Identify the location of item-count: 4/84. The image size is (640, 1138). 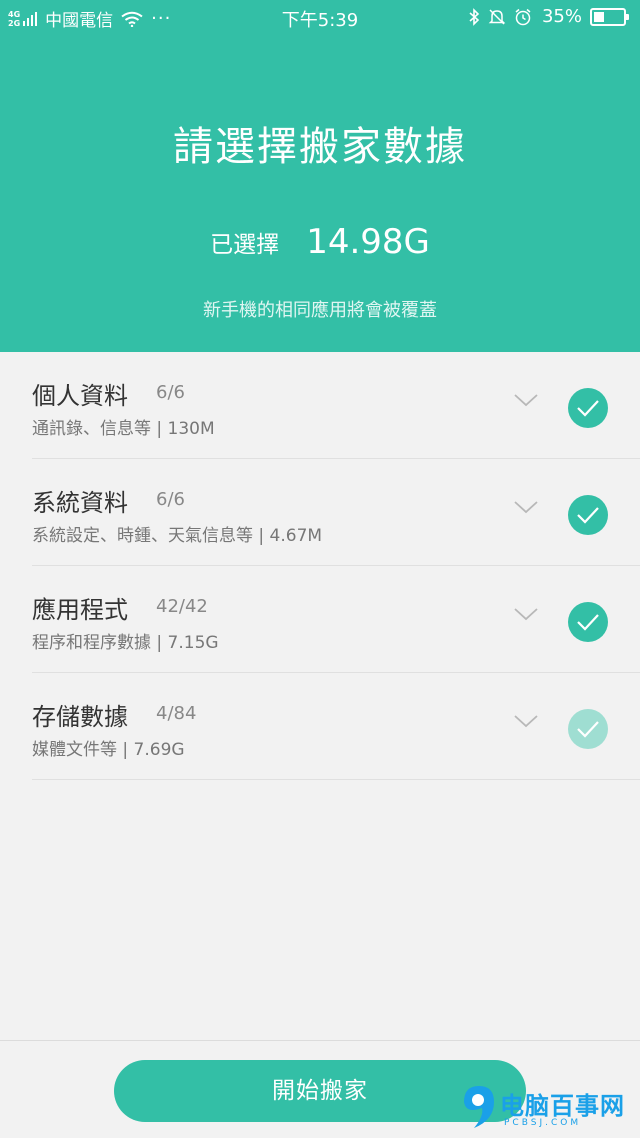
(176, 713).